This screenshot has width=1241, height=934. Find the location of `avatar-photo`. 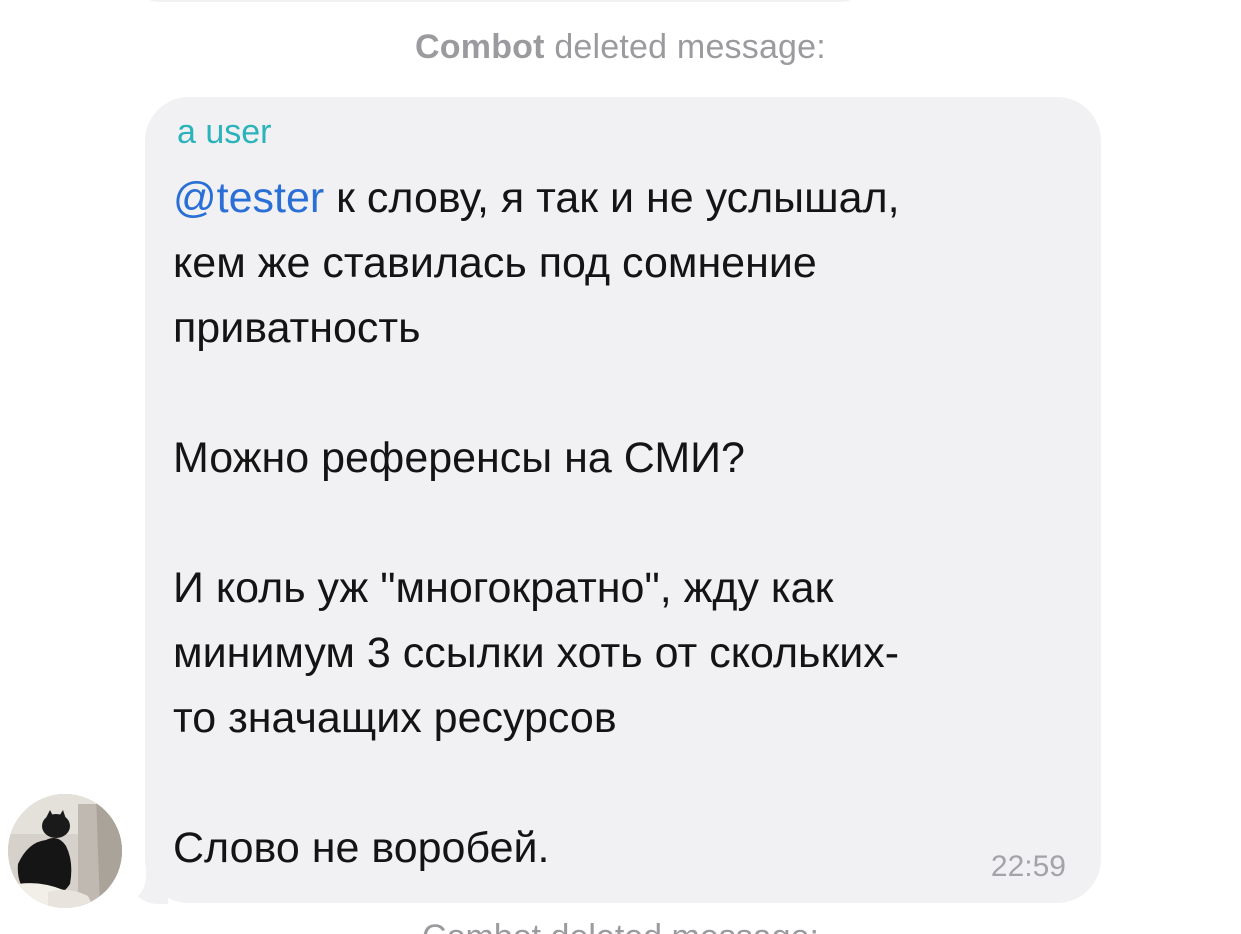

avatar-photo is located at coordinates (65, 851).